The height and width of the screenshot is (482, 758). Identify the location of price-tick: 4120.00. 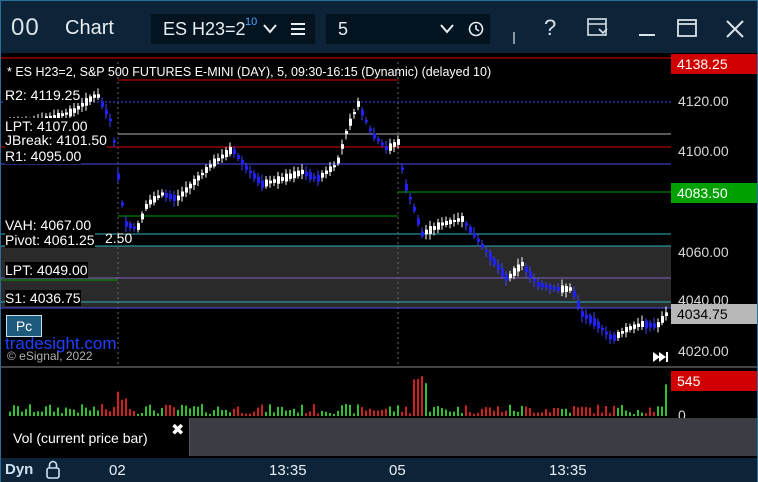
(703, 101).